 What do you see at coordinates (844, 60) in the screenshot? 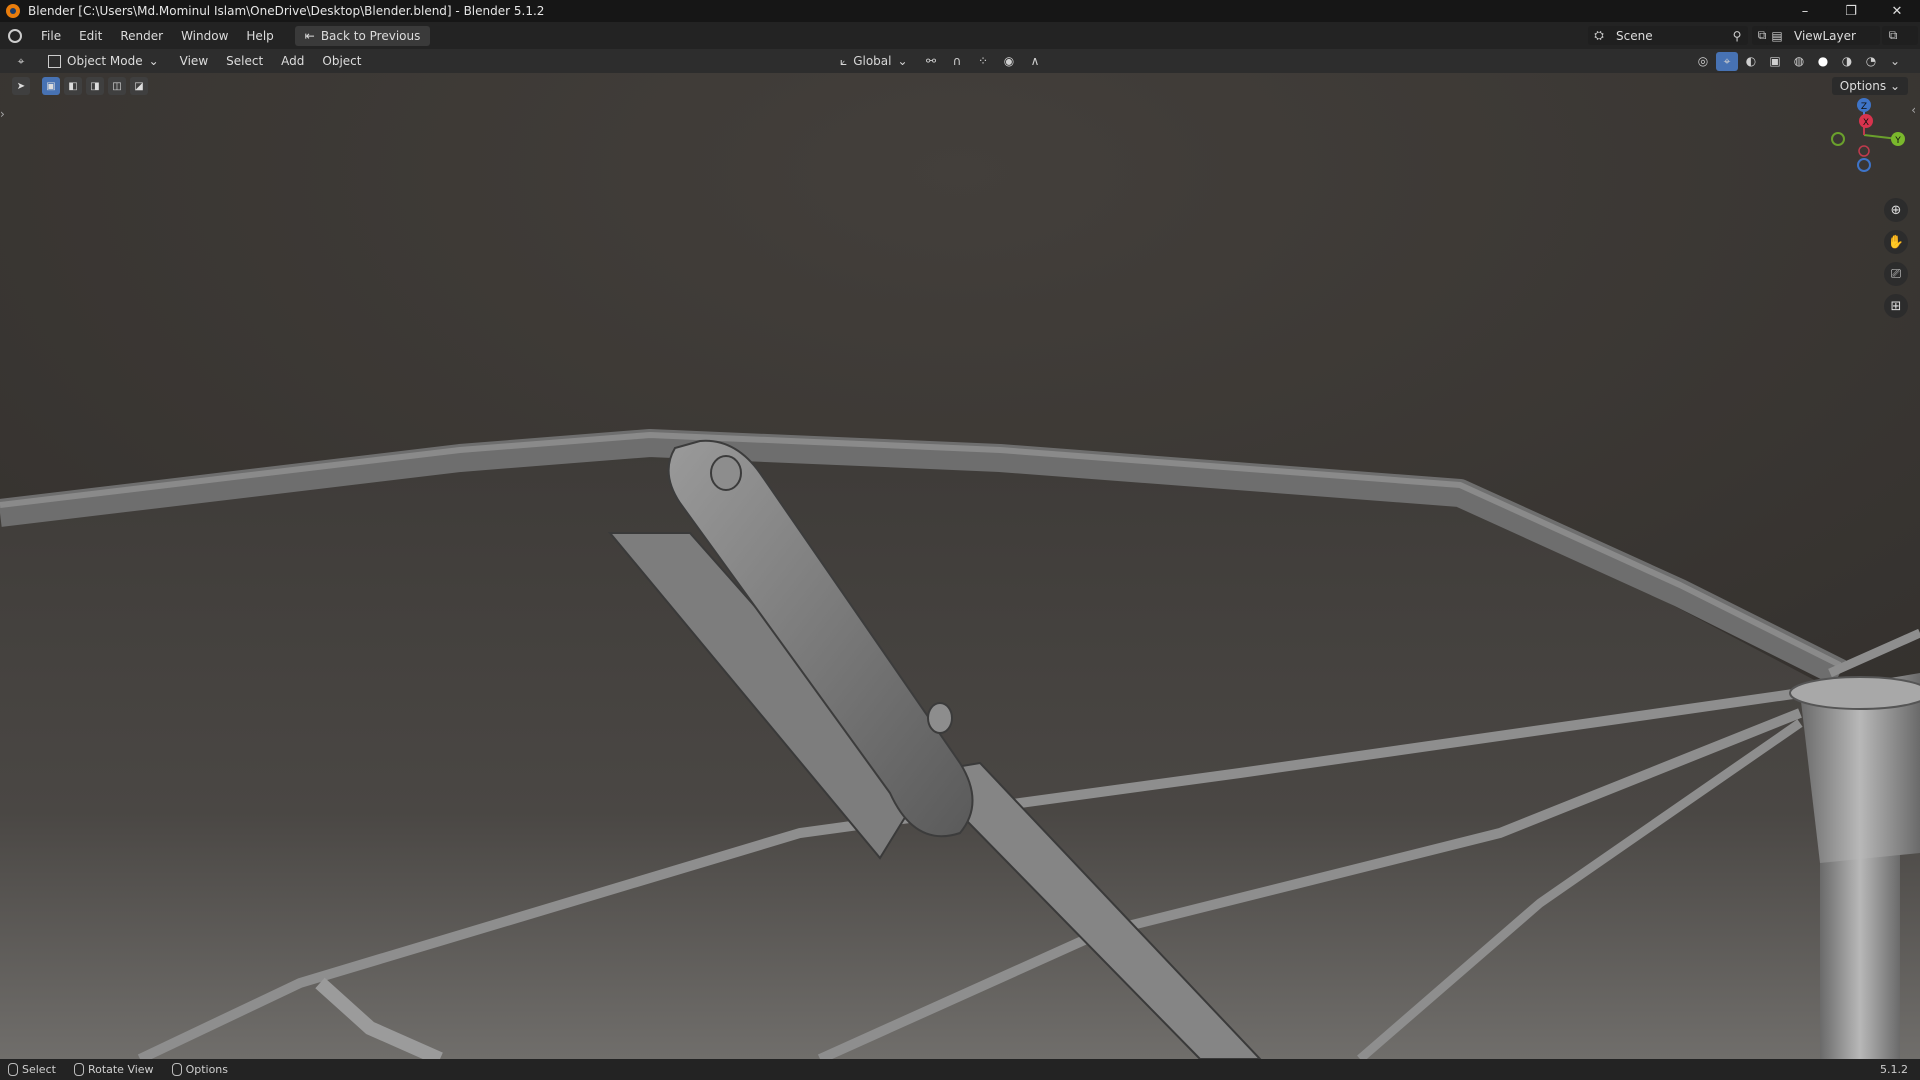
I see `transform-orientation-icon: ⟀` at bounding box center [844, 60].